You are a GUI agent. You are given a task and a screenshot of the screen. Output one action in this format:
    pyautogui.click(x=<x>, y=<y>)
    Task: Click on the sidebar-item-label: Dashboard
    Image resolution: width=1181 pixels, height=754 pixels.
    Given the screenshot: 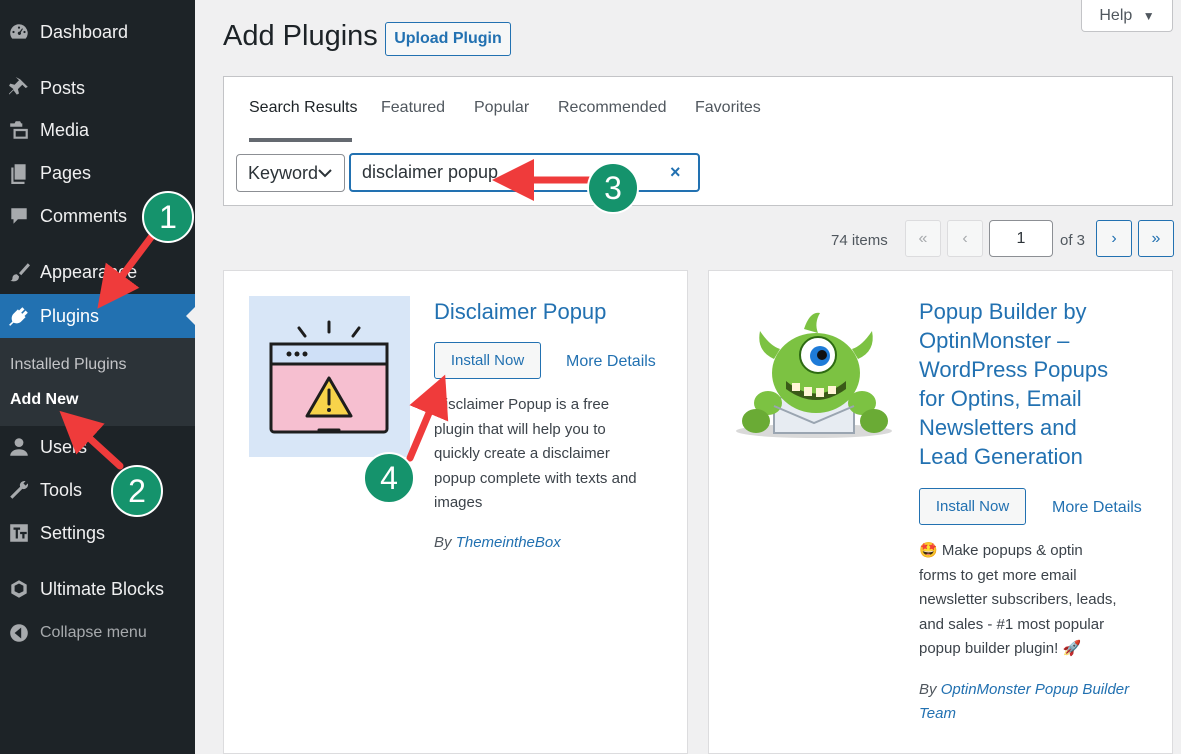 What is the action you would take?
    pyautogui.click(x=84, y=31)
    